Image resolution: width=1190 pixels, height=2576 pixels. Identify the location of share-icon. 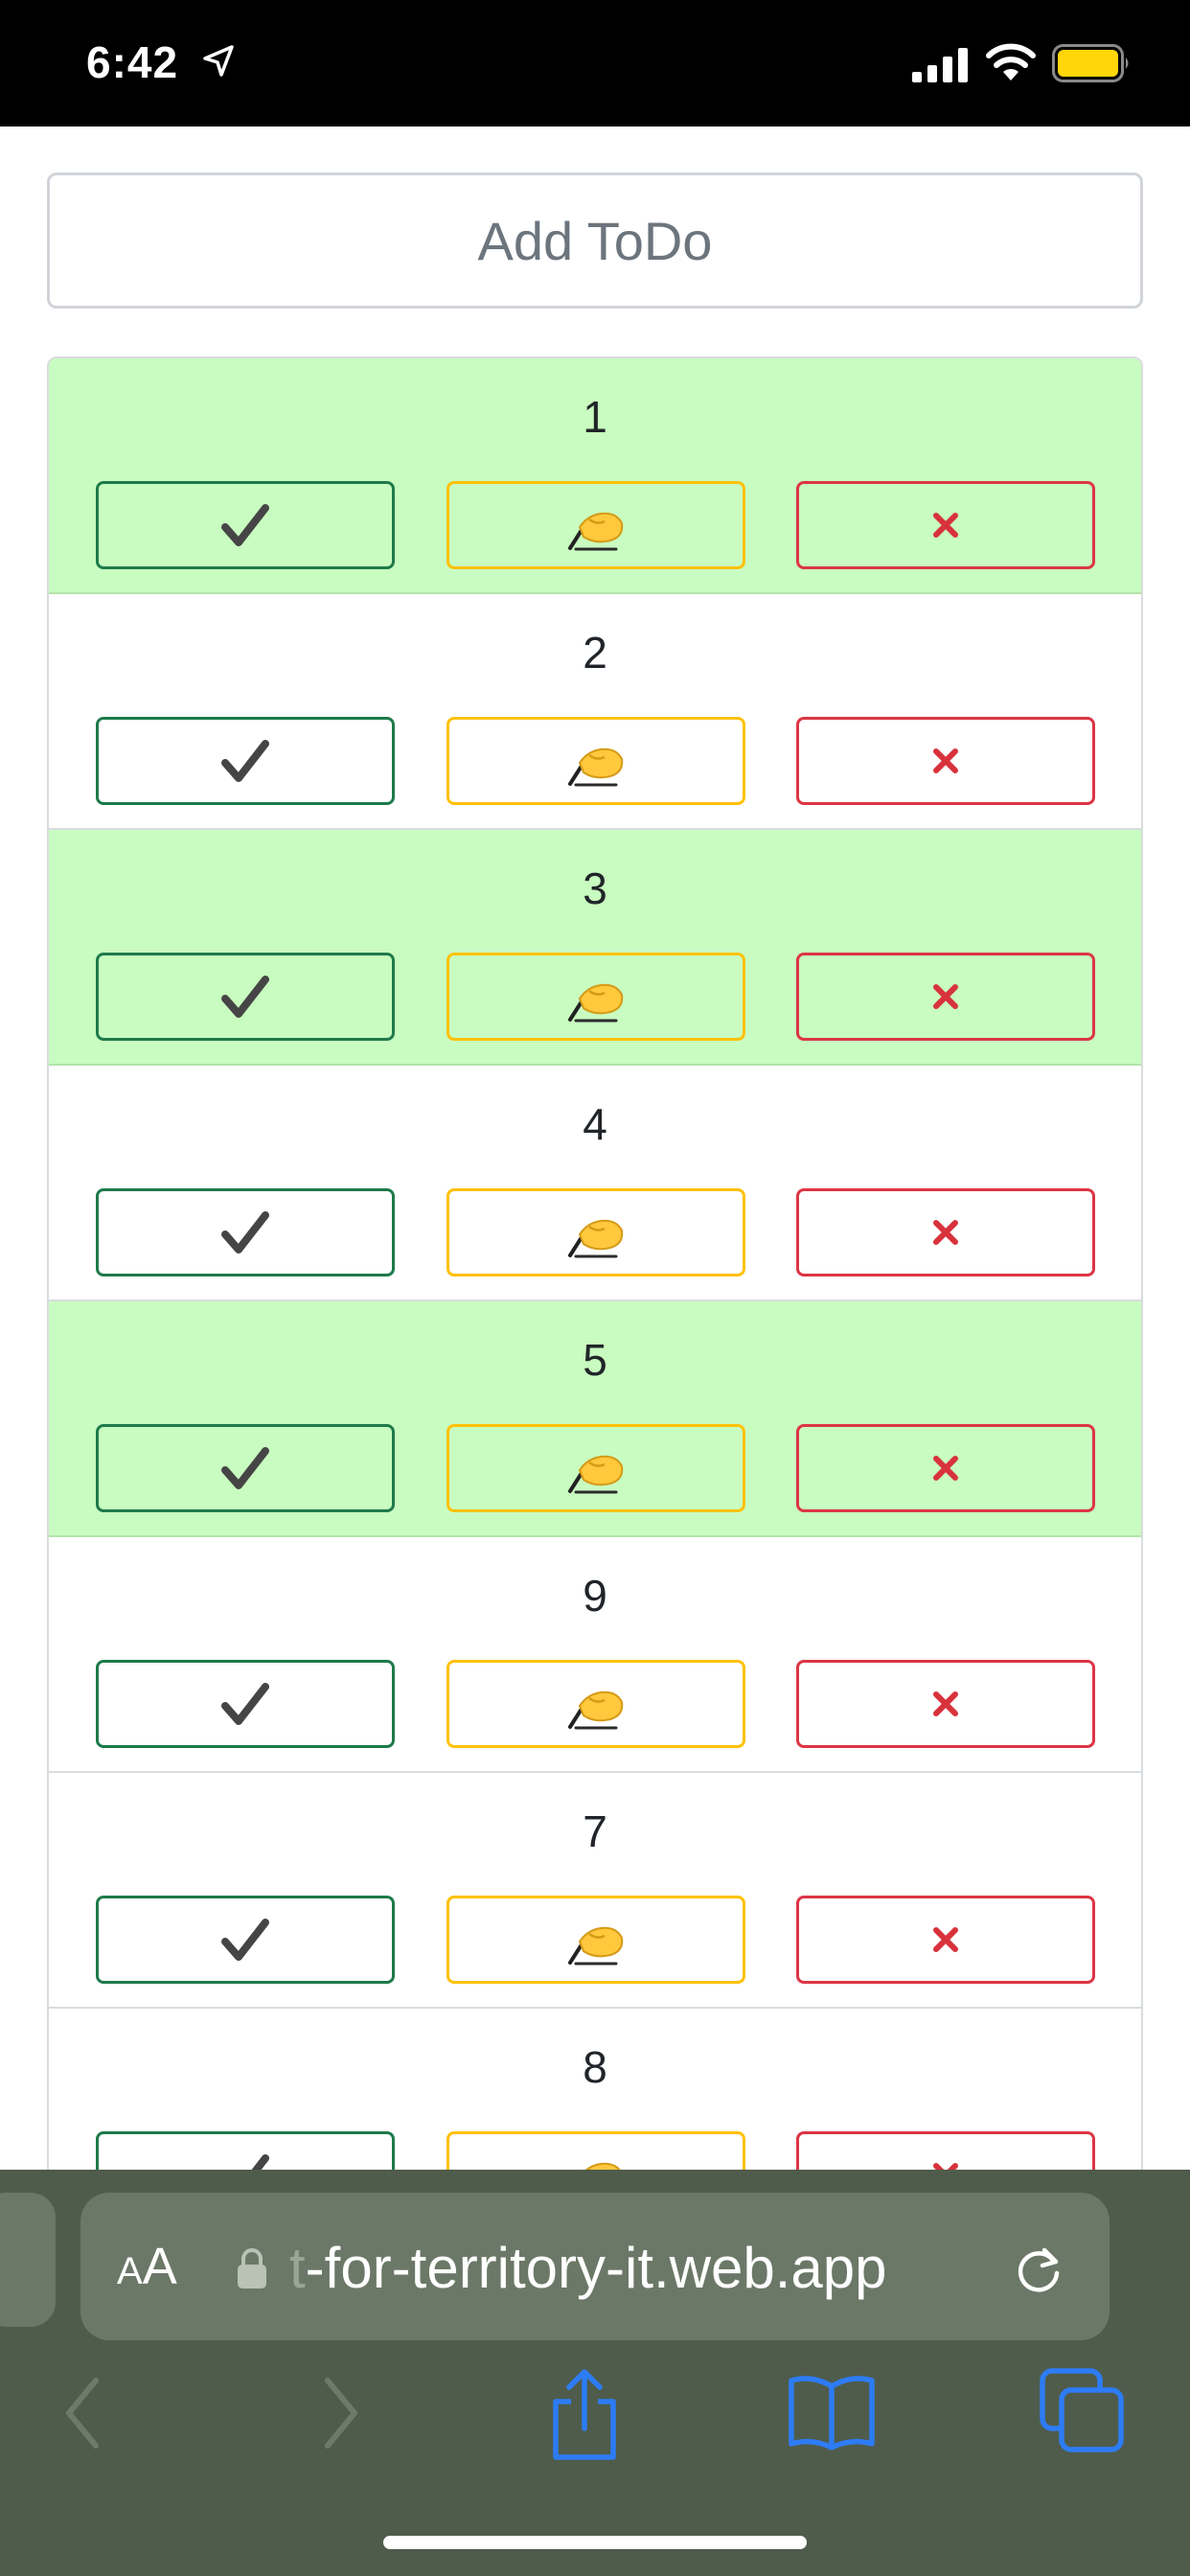
(585, 2415).